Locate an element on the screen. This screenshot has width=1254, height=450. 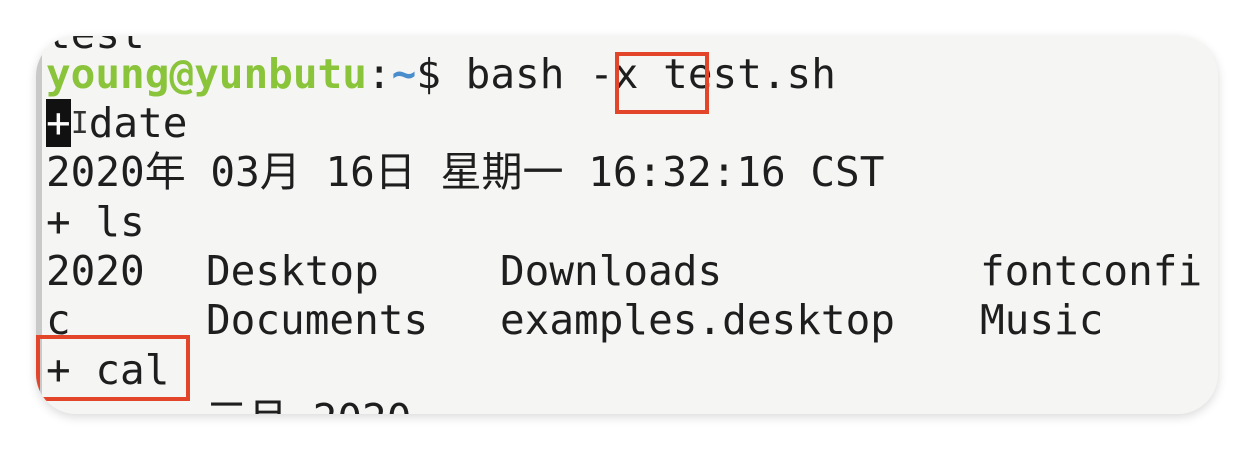
text-cursor-icon: I is located at coordinates (79, 123).